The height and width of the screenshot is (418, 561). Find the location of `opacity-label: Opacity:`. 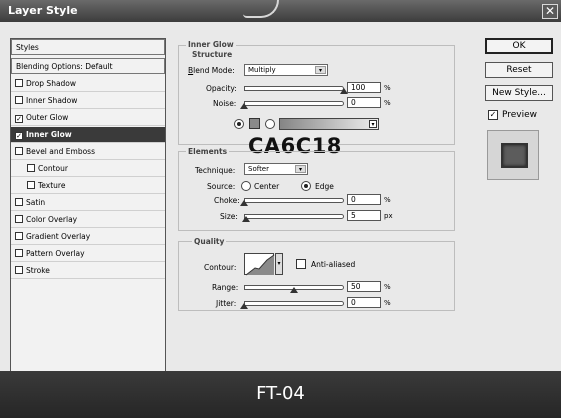

opacity-label: Opacity: is located at coordinates (221, 88).